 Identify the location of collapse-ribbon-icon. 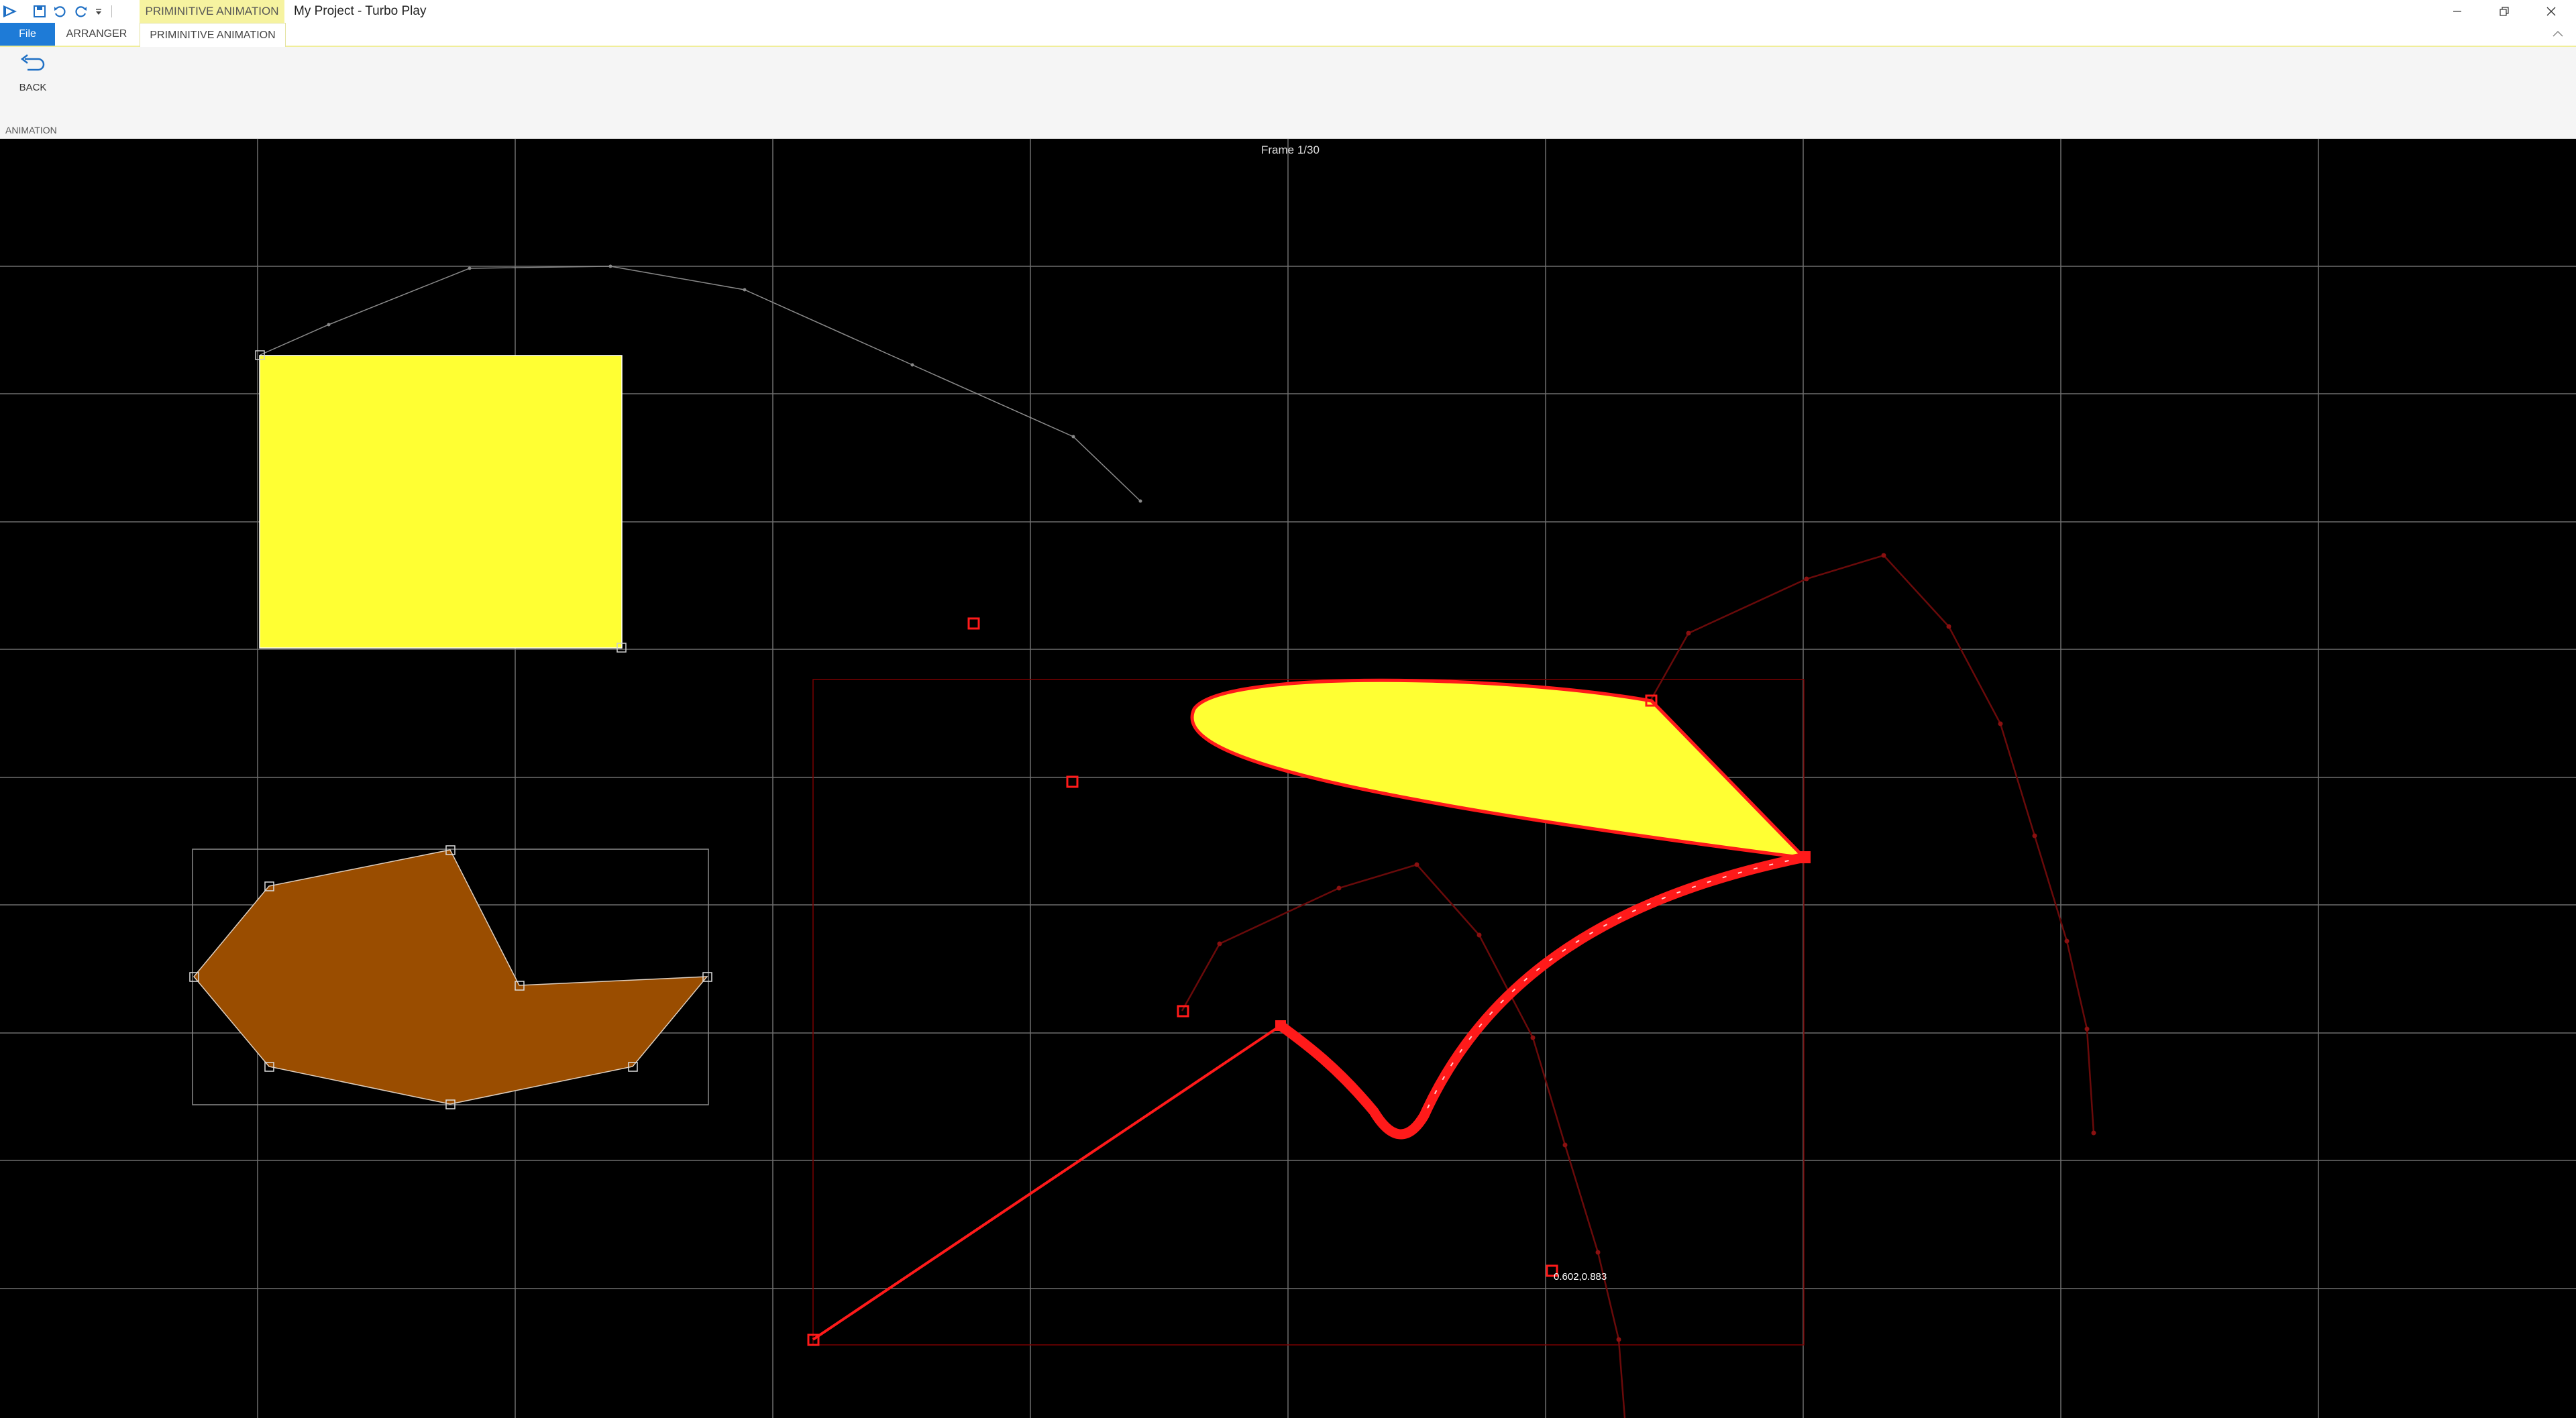
(2558, 34).